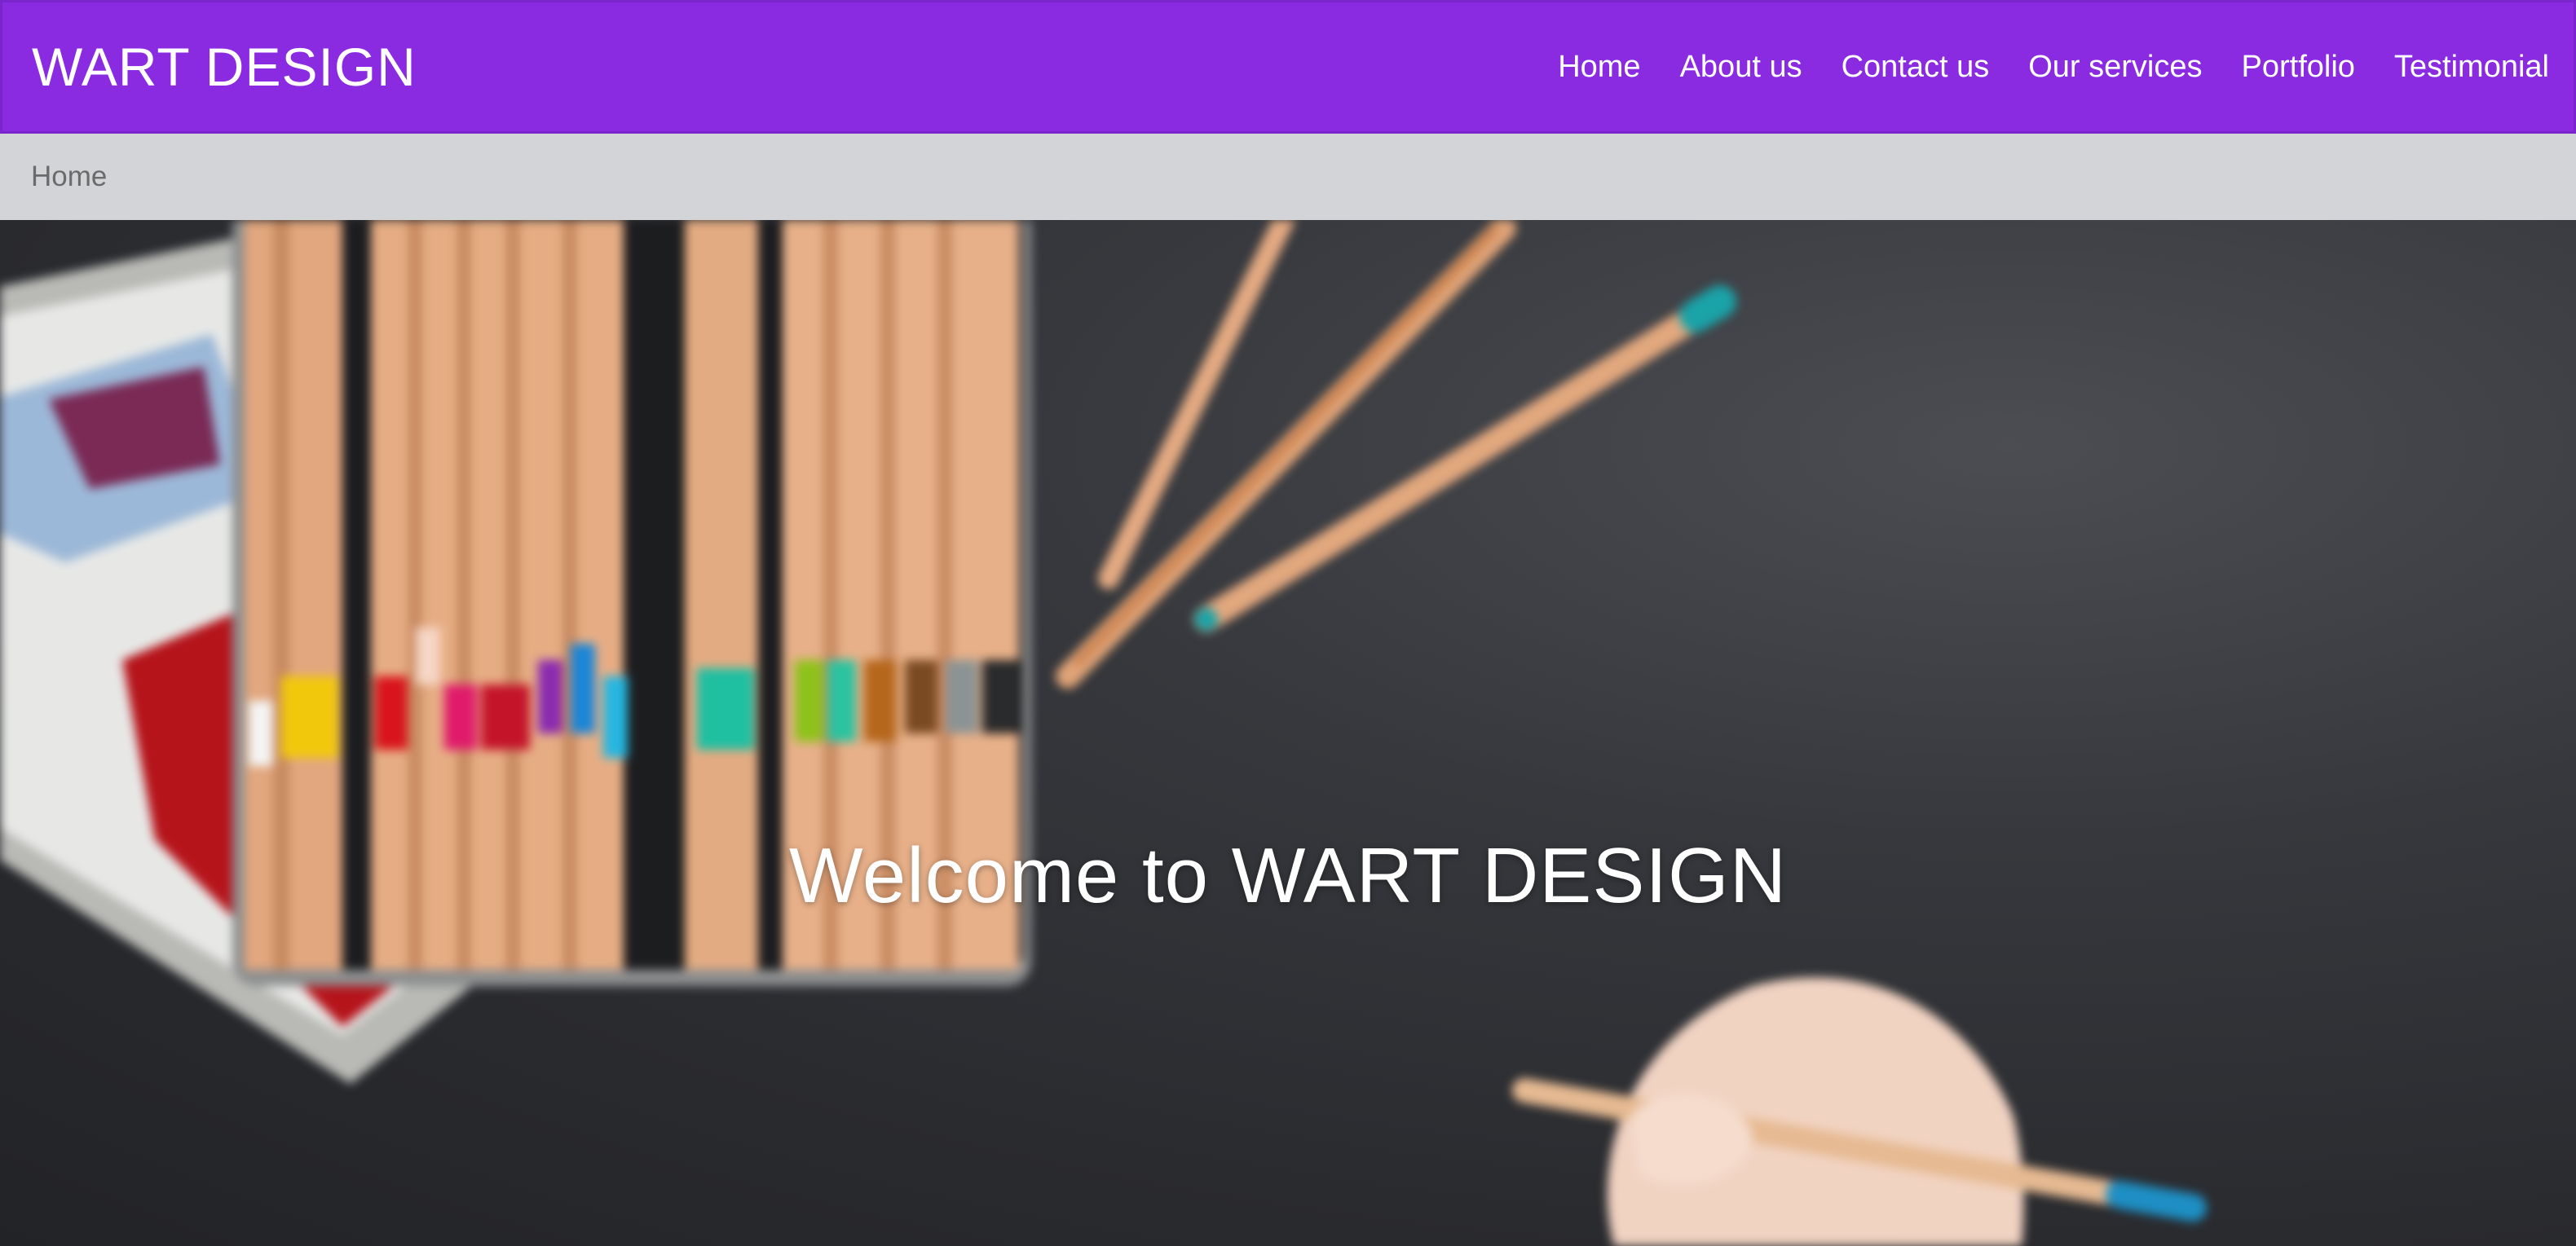 Image resolution: width=2576 pixels, height=1246 pixels. Describe the element at coordinates (2471, 67) in the screenshot. I see `nav-link-testimonial: Testimonial` at that location.